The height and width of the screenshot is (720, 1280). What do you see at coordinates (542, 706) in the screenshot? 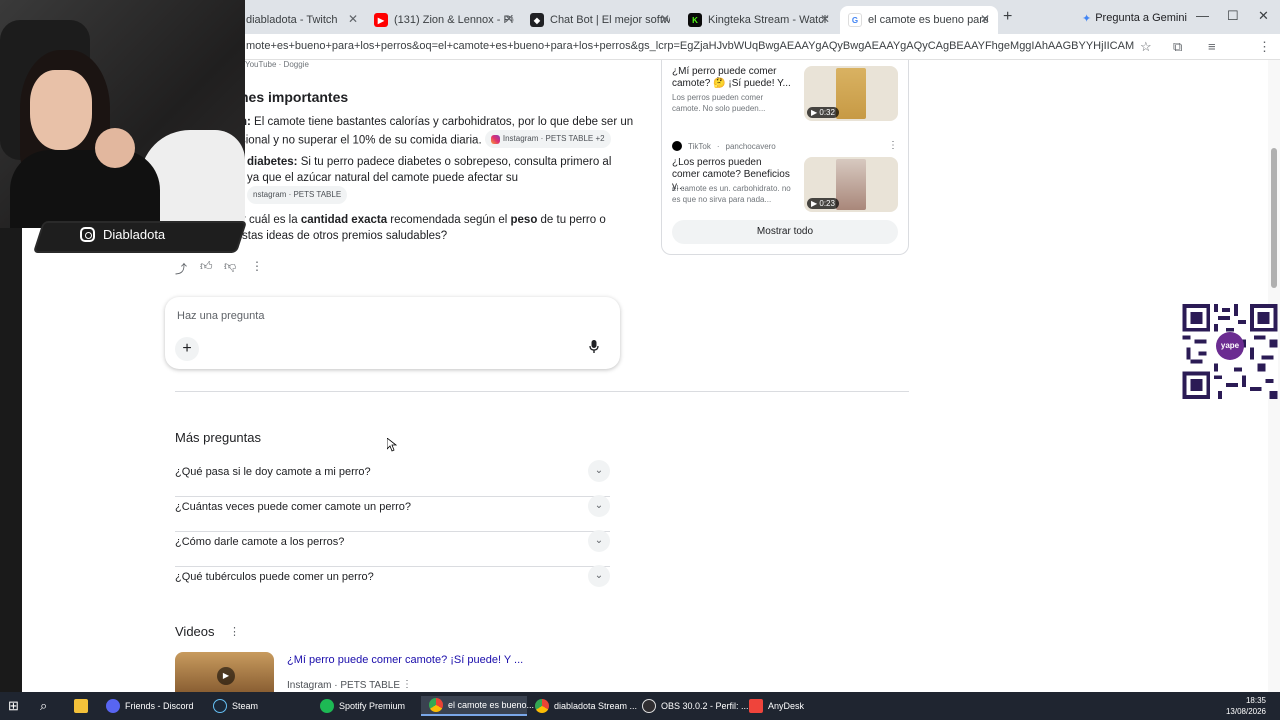
I see `chrome-icon` at bounding box center [542, 706].